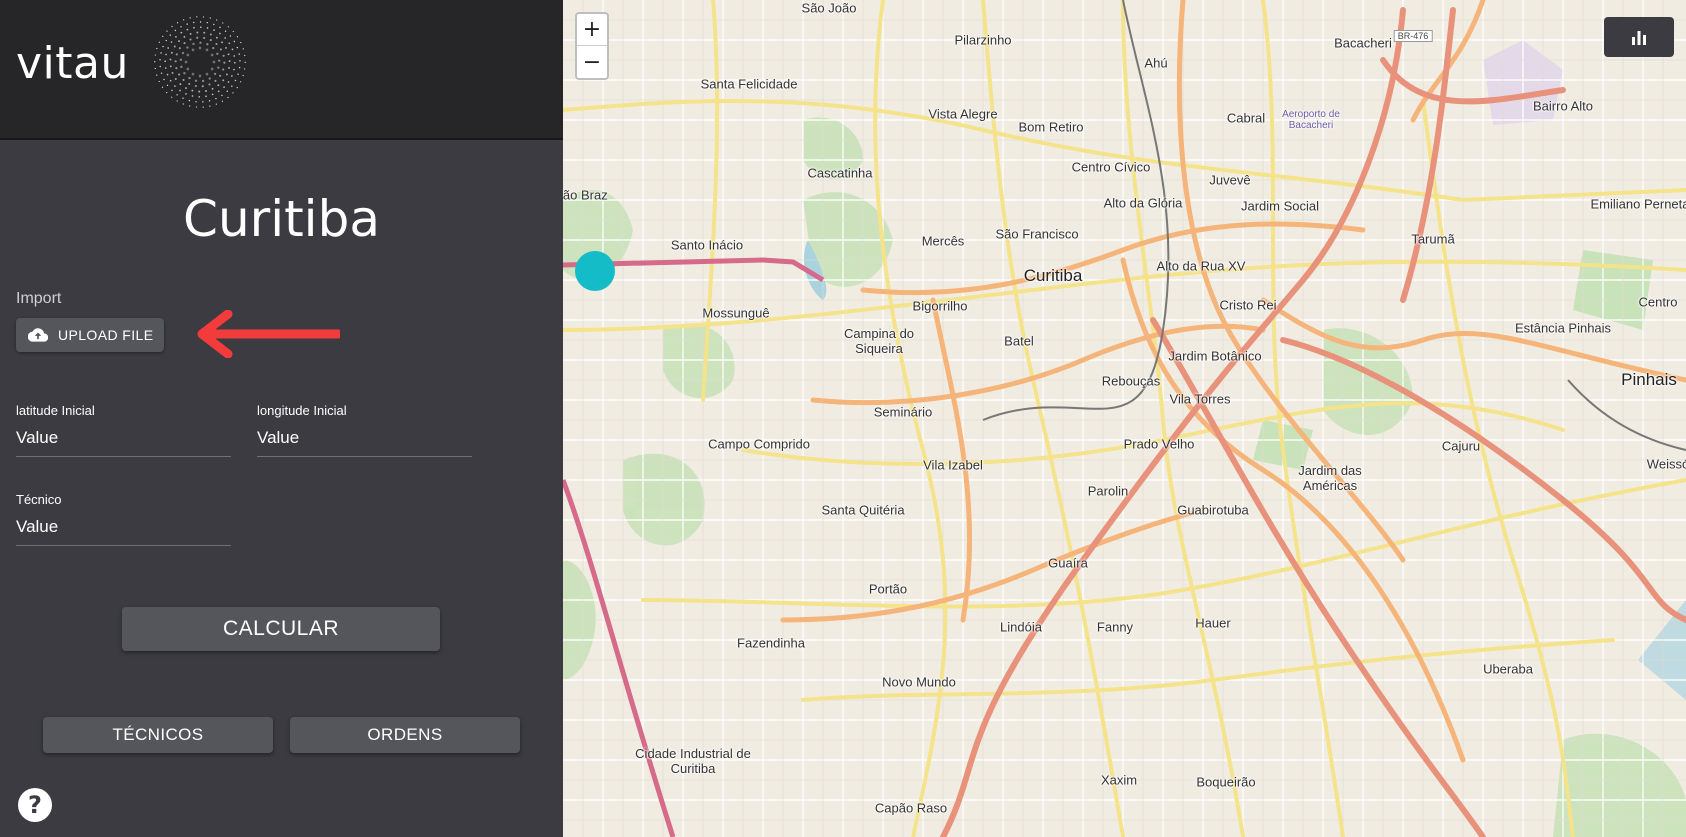  What do you see at coordinates (1363, 43) in the screenshot?
I see `map-label: Bacacheri` at bounding box center [1363, 43].